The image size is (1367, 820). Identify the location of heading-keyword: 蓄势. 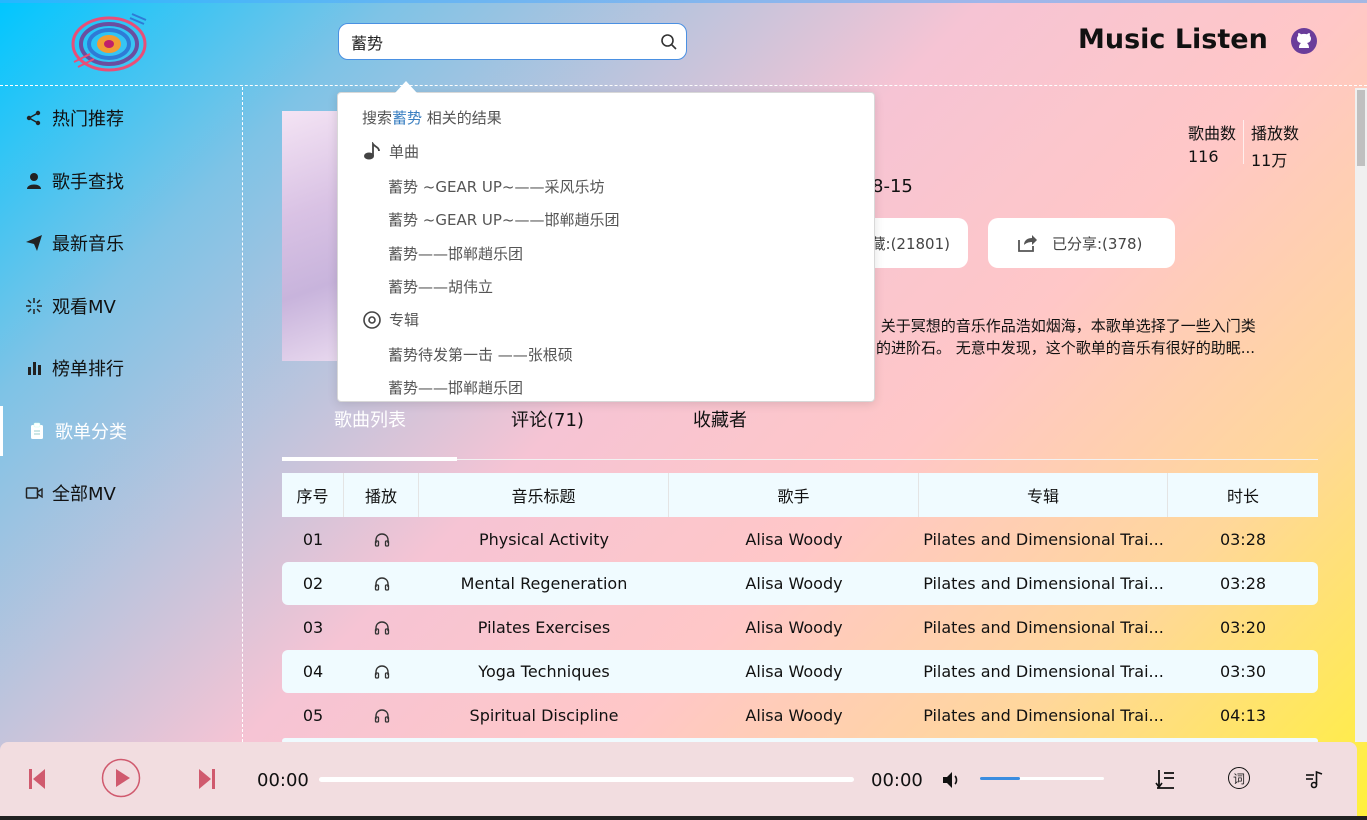
(407, 118).